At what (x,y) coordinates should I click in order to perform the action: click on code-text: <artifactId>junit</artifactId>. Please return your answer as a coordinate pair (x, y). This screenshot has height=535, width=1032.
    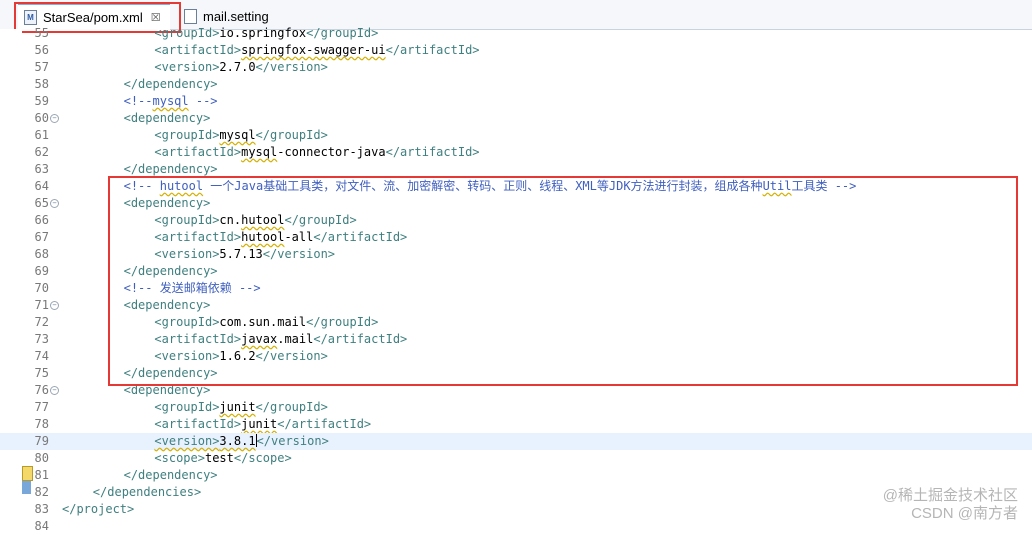
    Looking at the image, I should click on (263, 424).